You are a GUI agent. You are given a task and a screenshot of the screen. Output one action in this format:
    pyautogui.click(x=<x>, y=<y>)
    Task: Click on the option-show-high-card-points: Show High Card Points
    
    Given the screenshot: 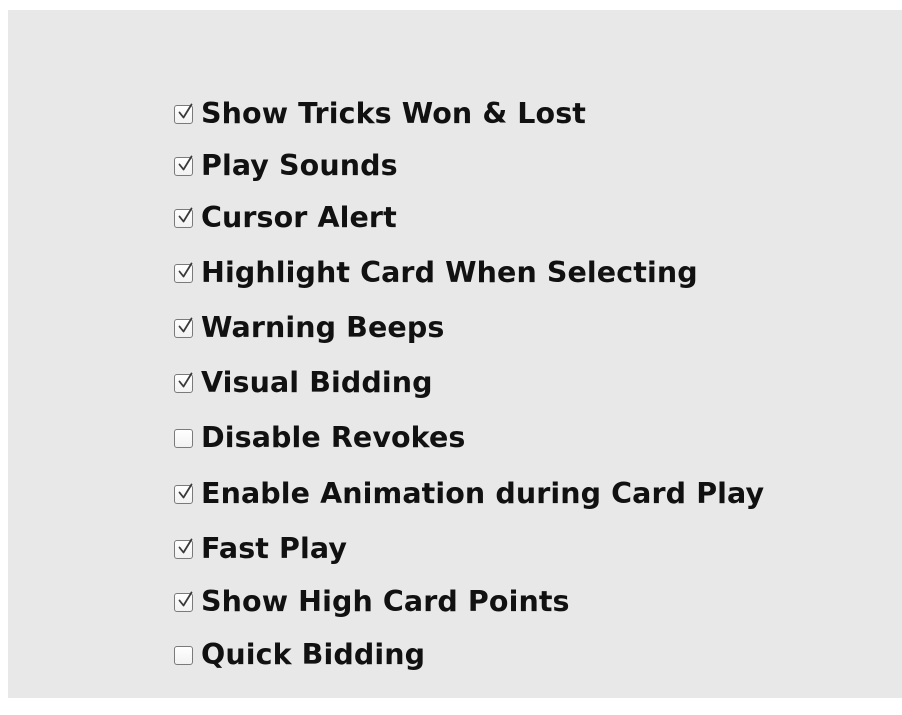 What is the action you would take?
    pyautogui.click(x=372, y=602)
    